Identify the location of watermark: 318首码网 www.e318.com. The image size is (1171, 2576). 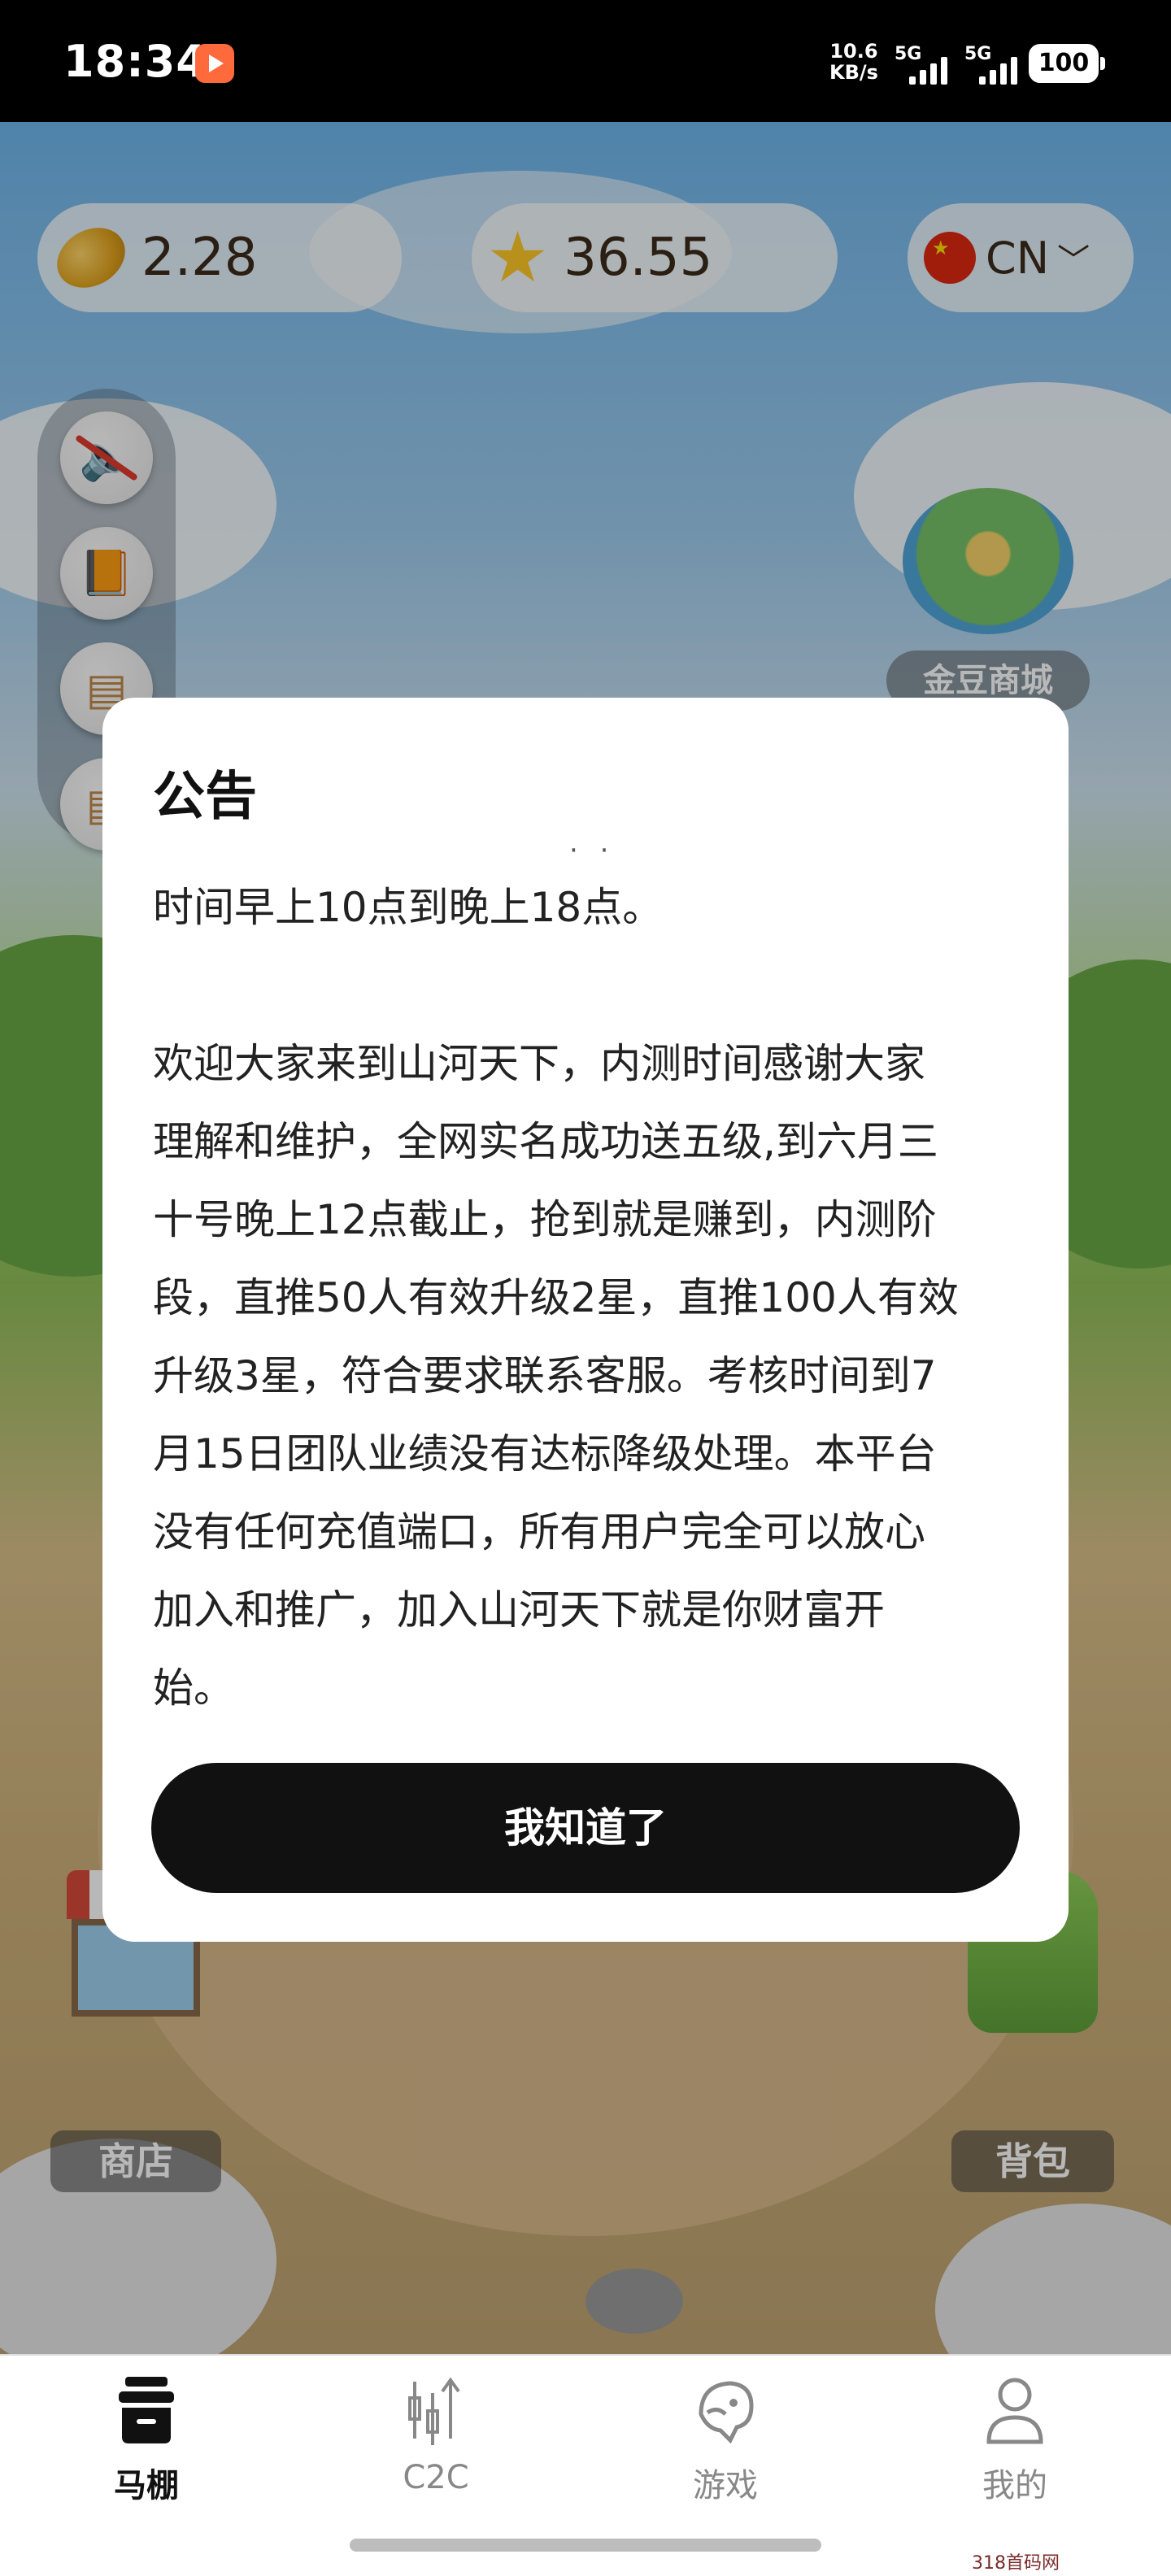
(1071, 2562).